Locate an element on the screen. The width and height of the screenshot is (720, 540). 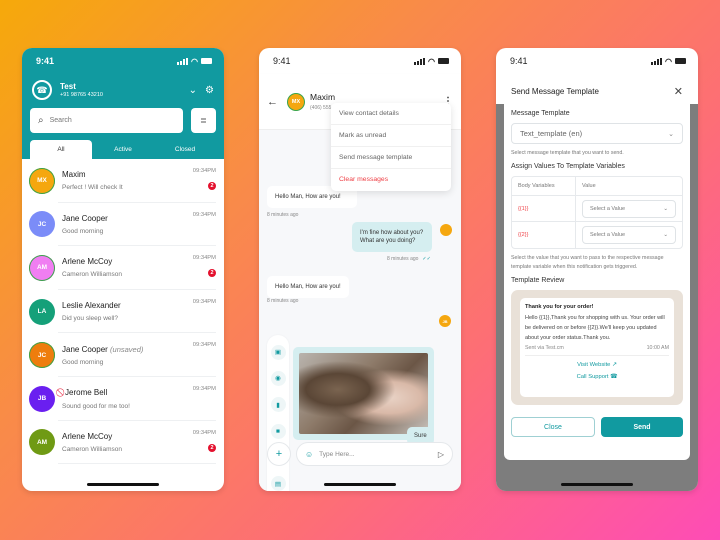
last-message: Cameron Williamson is located at coordinates (92, 449).